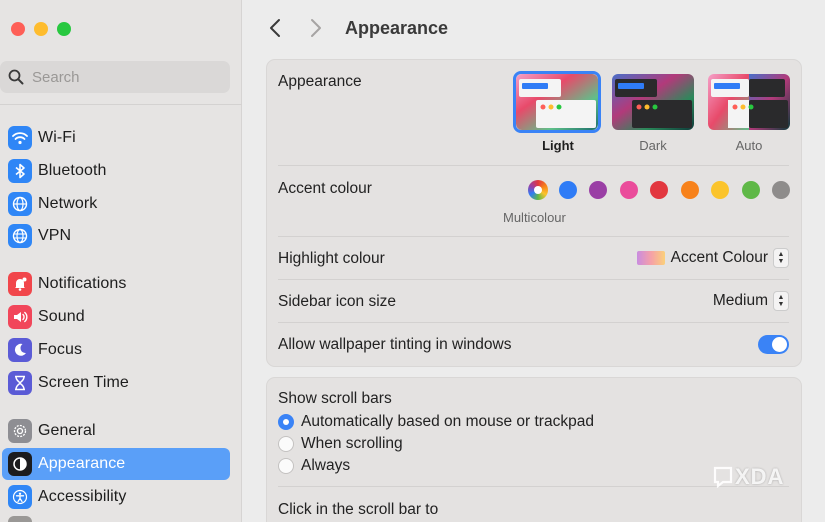 This screenshot has width=825, height=522. I want to click on appearance-dark-label: Dark, so click(653, 145).